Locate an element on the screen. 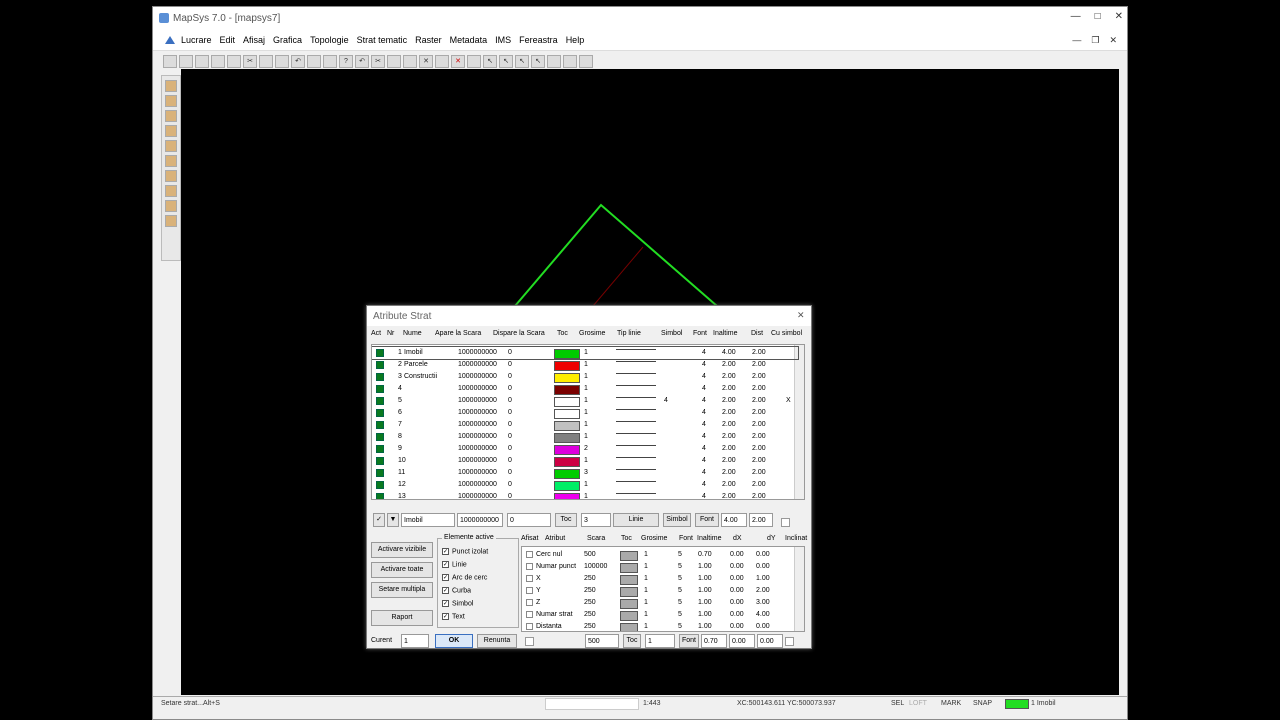 The image size is (1280, 720). edit-act-checkbox: ✓ is located at coordinates (379, 520).